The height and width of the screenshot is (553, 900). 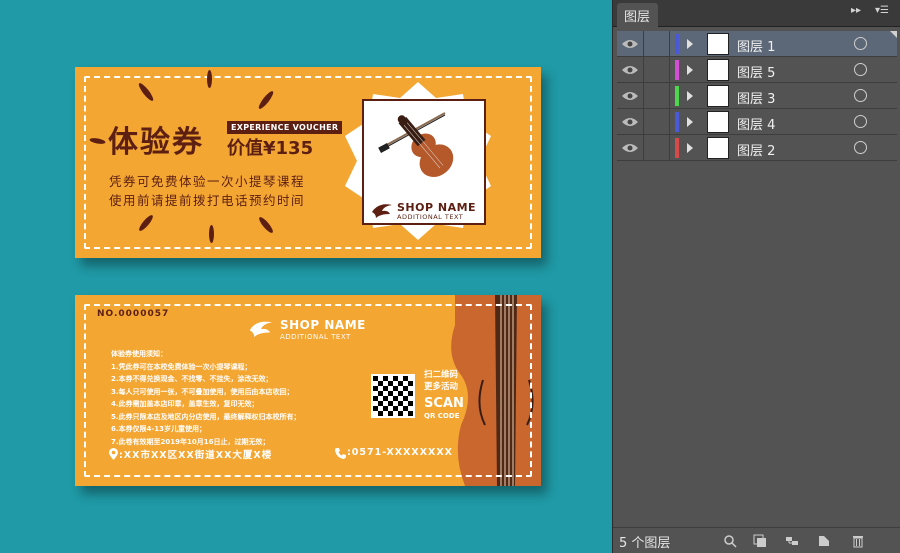 I want to click on clipping-mask-icon, so click(x=760, y=541).